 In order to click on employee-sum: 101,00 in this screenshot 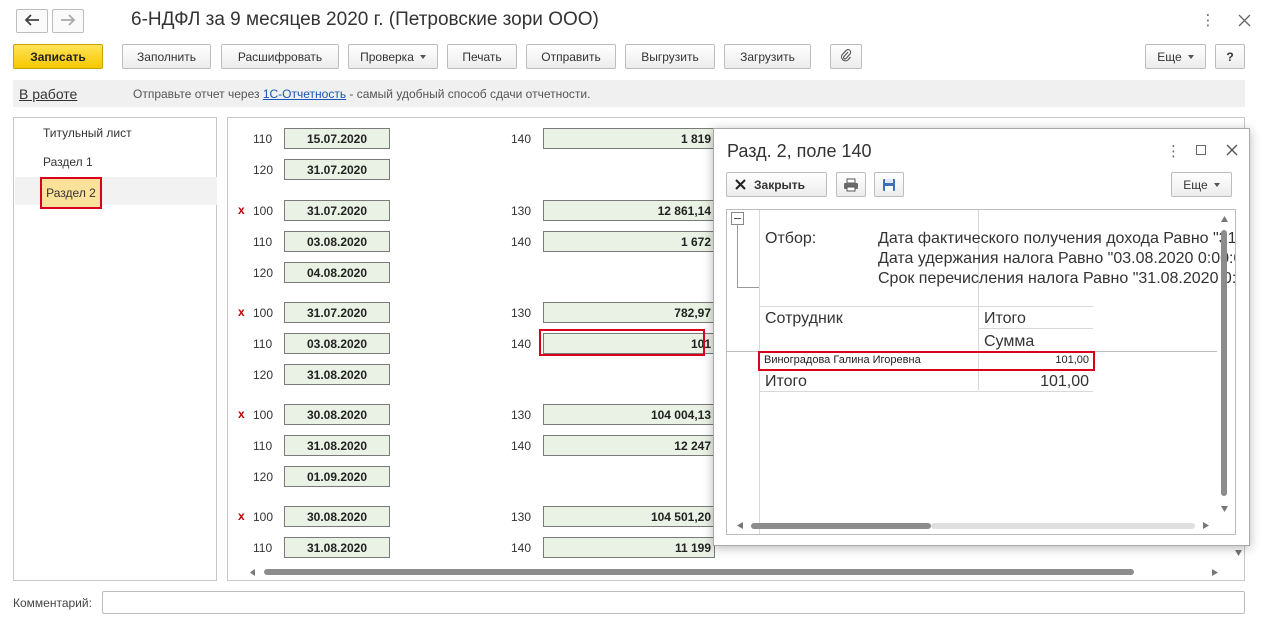, I will do `click(1053, 360)`.